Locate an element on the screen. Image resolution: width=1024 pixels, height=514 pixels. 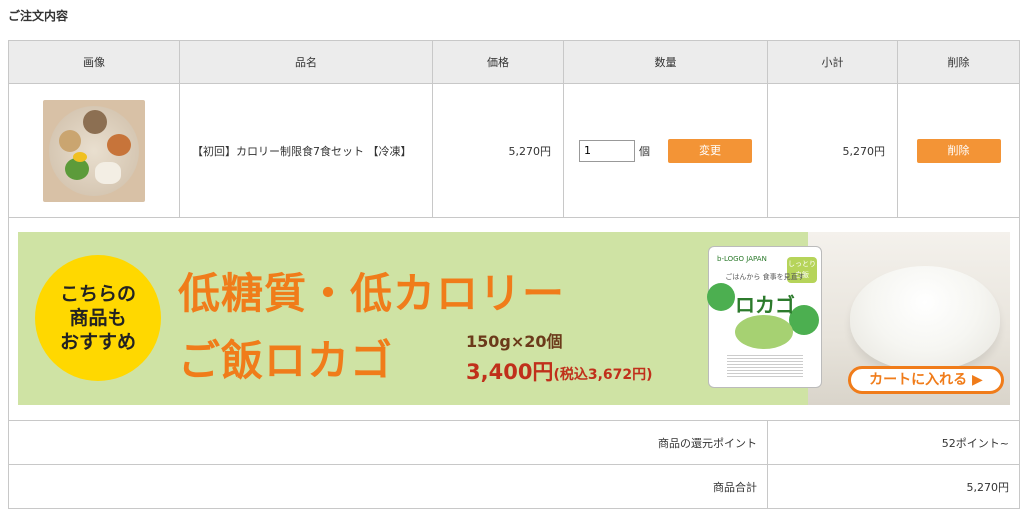
product-image-cell is located at coordinates (94, 150).